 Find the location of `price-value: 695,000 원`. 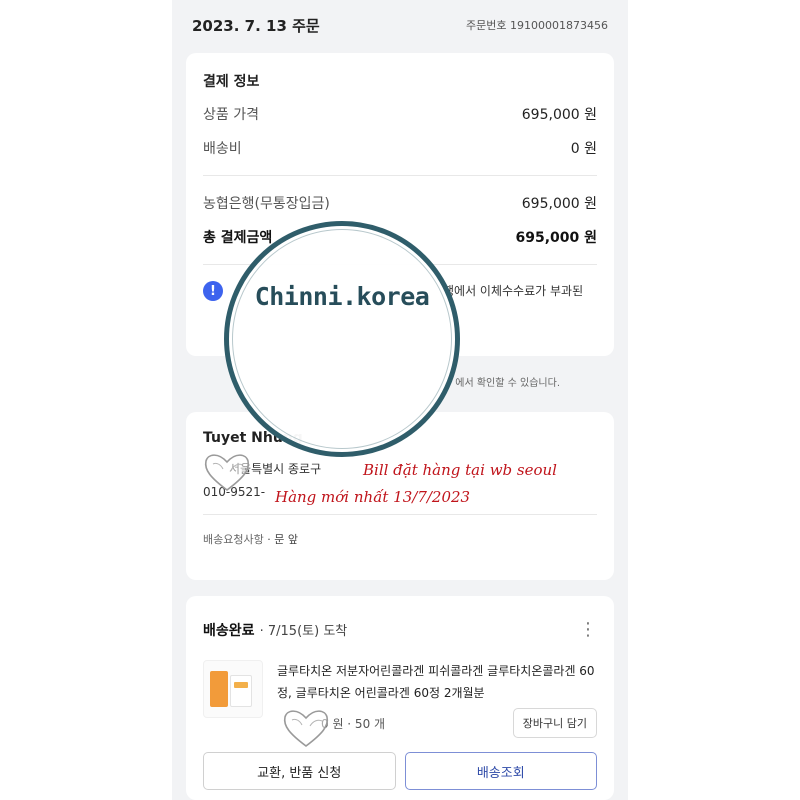

price-value: 695,000 원 is located at coordinates (559, 115).